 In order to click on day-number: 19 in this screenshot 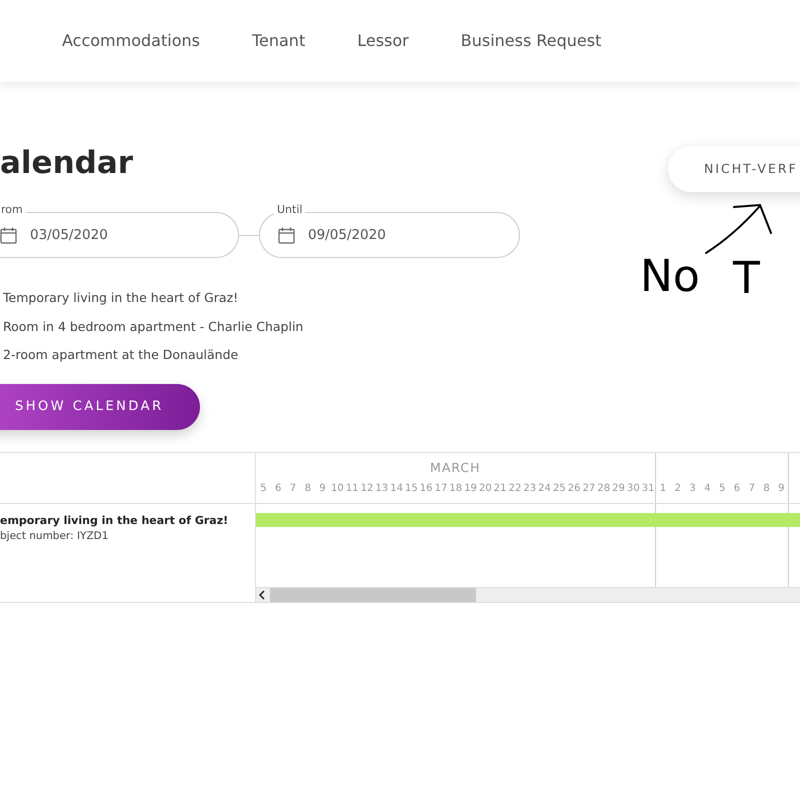, I will do `click(470, 489)`.